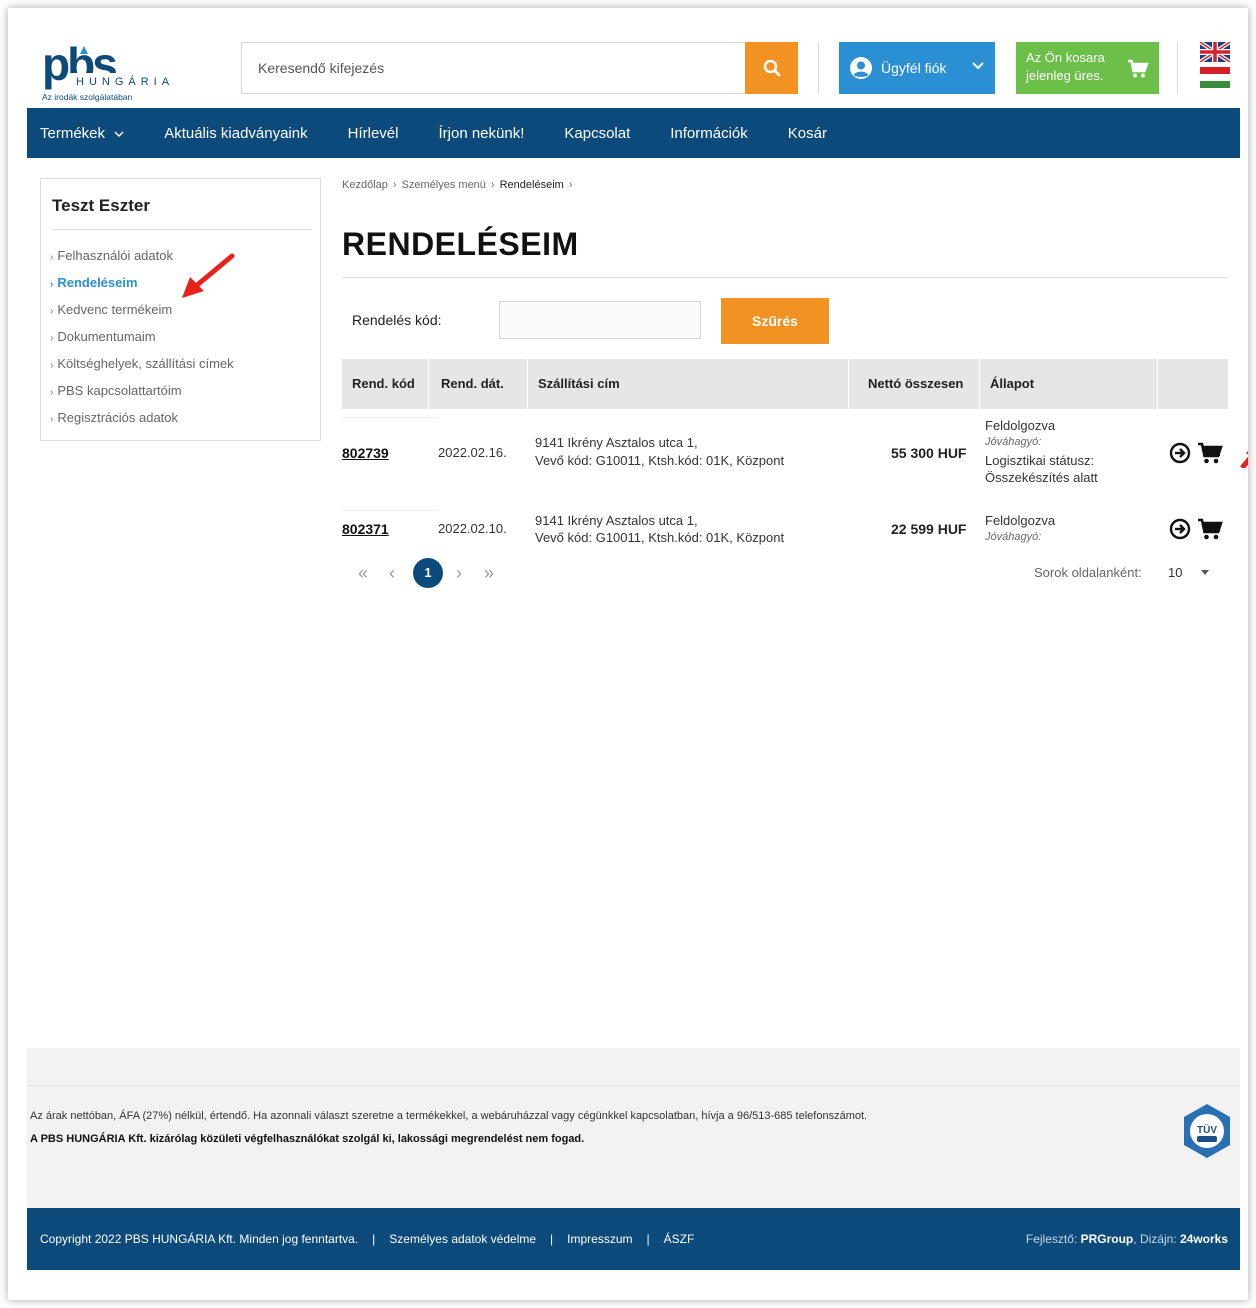  I want to click on prev-page-button: ‹, so click(392, 573).